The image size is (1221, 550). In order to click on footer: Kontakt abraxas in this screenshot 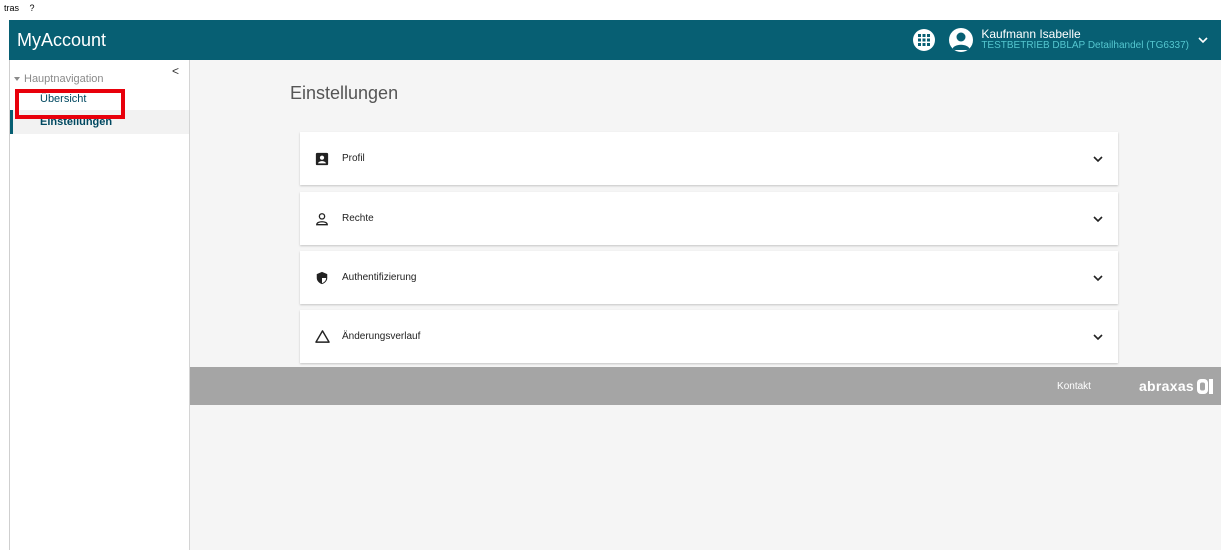, I will do `click(705, 386)`.